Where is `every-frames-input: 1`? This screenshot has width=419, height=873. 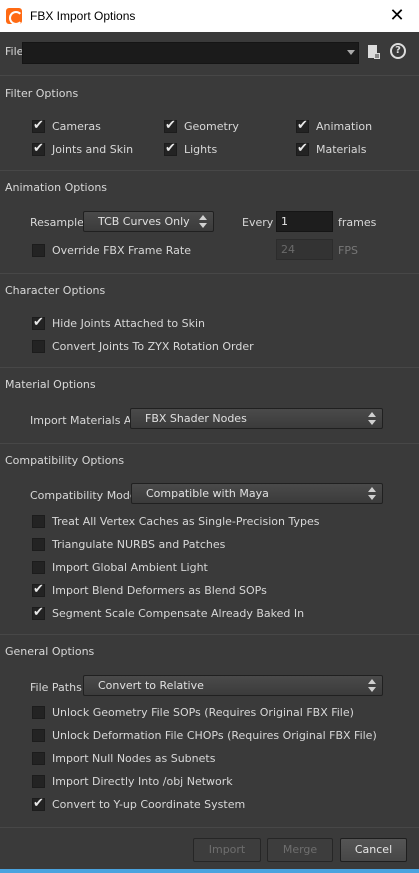 every-frames-input: 1 is located at coordinates (304, 221).